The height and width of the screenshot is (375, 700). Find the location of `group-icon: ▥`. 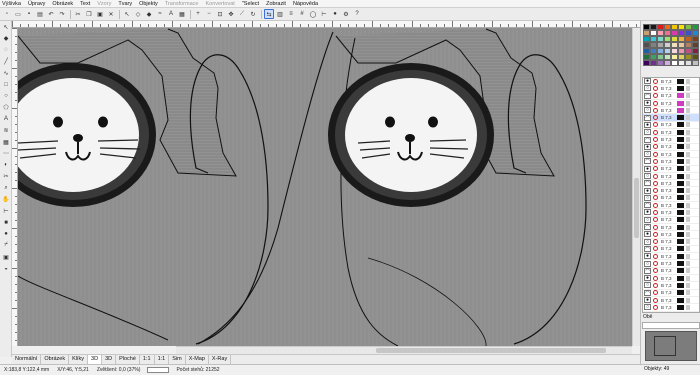

group-icon: ▥ is located at coordinates (280, 14).